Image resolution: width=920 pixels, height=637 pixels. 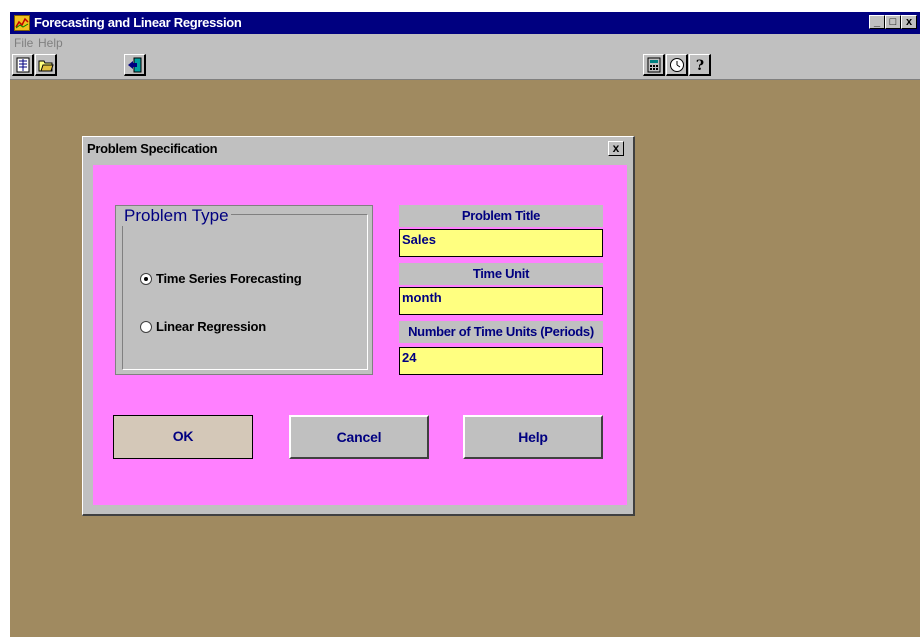 I want to click on clock-button, so click(x=677, y=65).